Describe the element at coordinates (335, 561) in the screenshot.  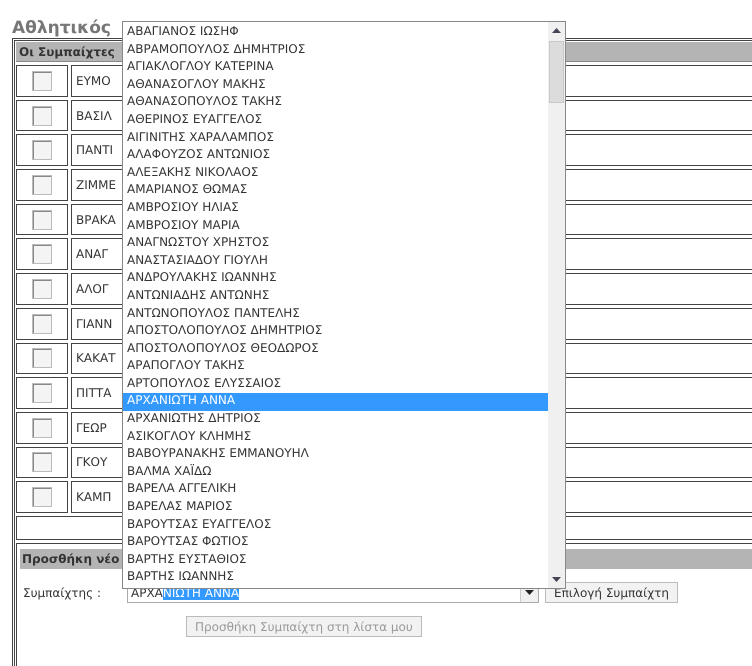
I see `dropdown-option: ΒΑΡΤΗΣ ΕΥΣΤΑΘΙΟΣ` at that location.